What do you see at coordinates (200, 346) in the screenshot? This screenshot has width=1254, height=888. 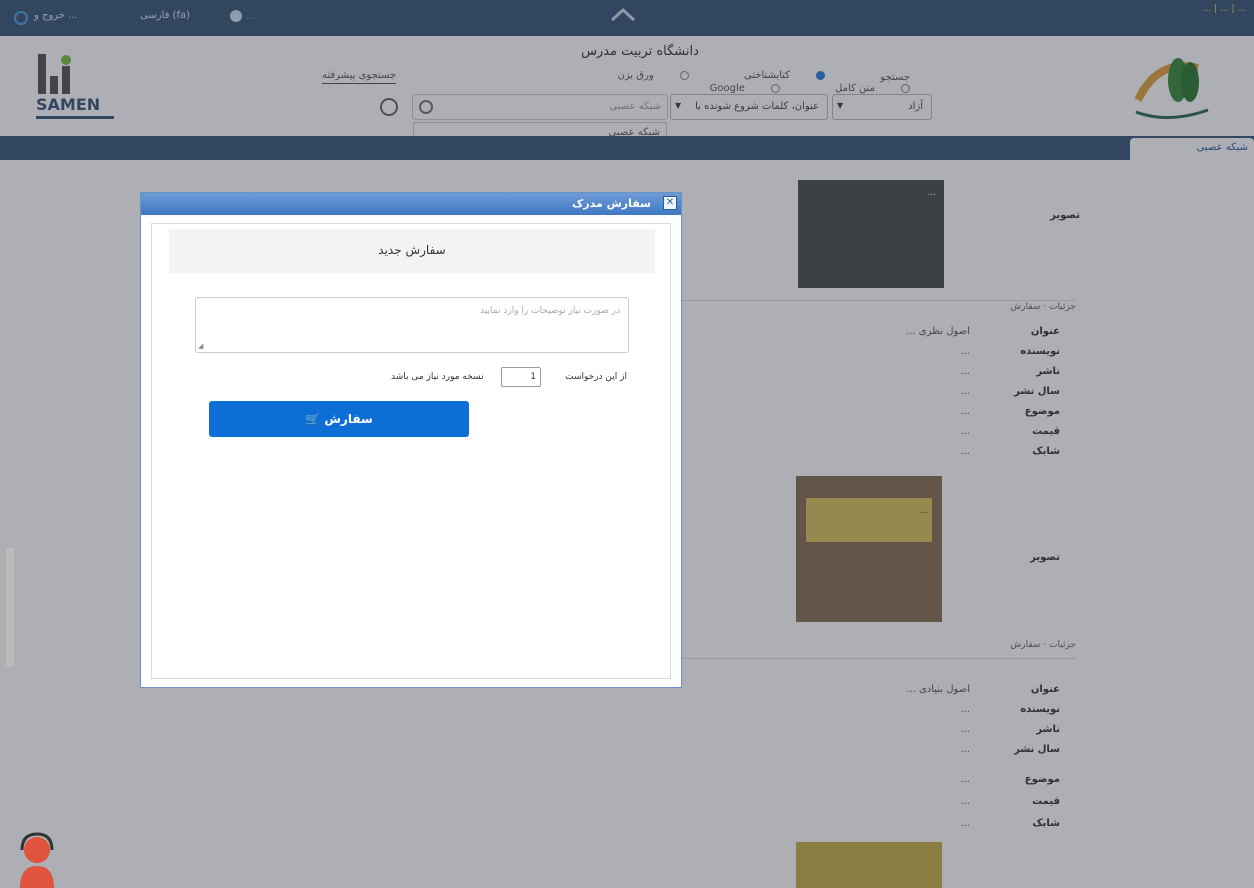 I see `resize-handle-icon: ◢` at bounding box center [200, 346].